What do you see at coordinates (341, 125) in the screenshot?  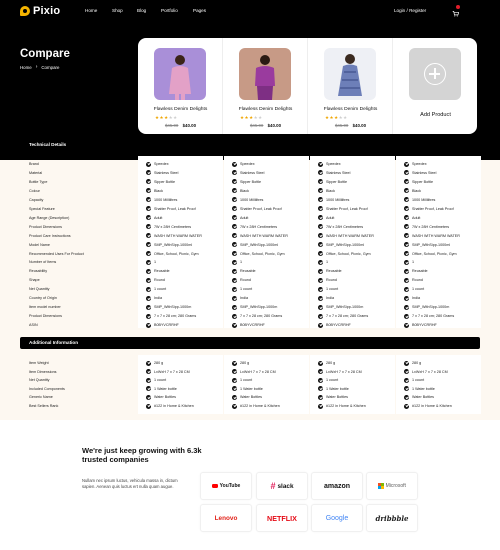 I see `old-price: $45.00` at bounding box center [341, 125].